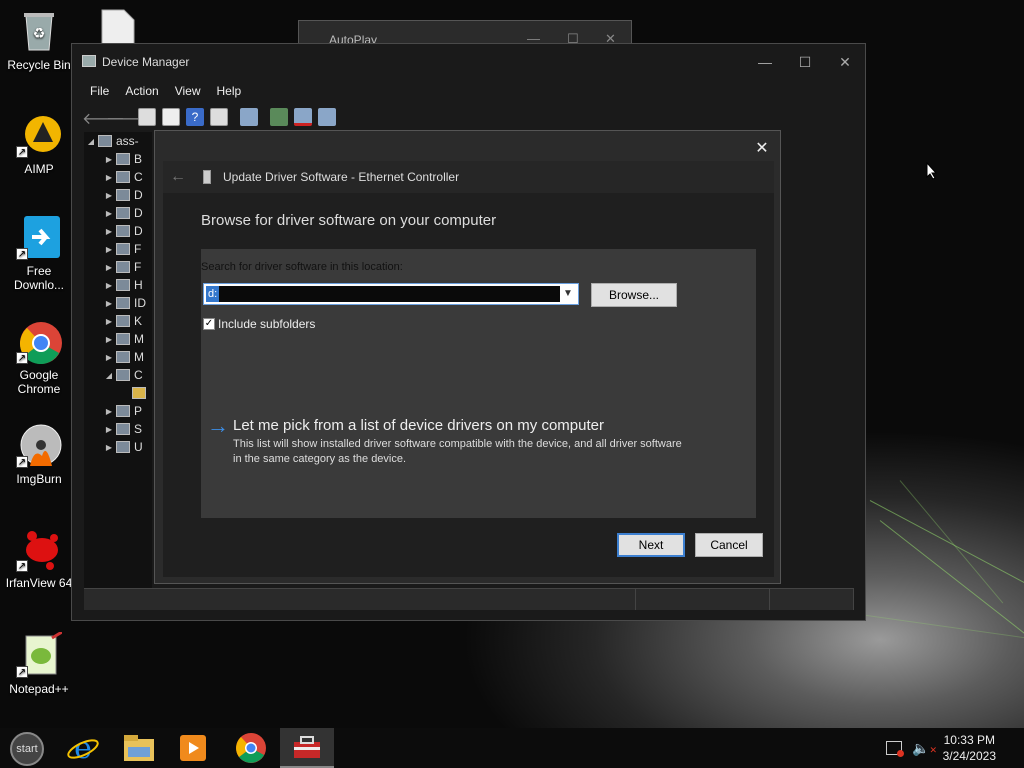  I want to click on action-center-icon, so click(895, 749).